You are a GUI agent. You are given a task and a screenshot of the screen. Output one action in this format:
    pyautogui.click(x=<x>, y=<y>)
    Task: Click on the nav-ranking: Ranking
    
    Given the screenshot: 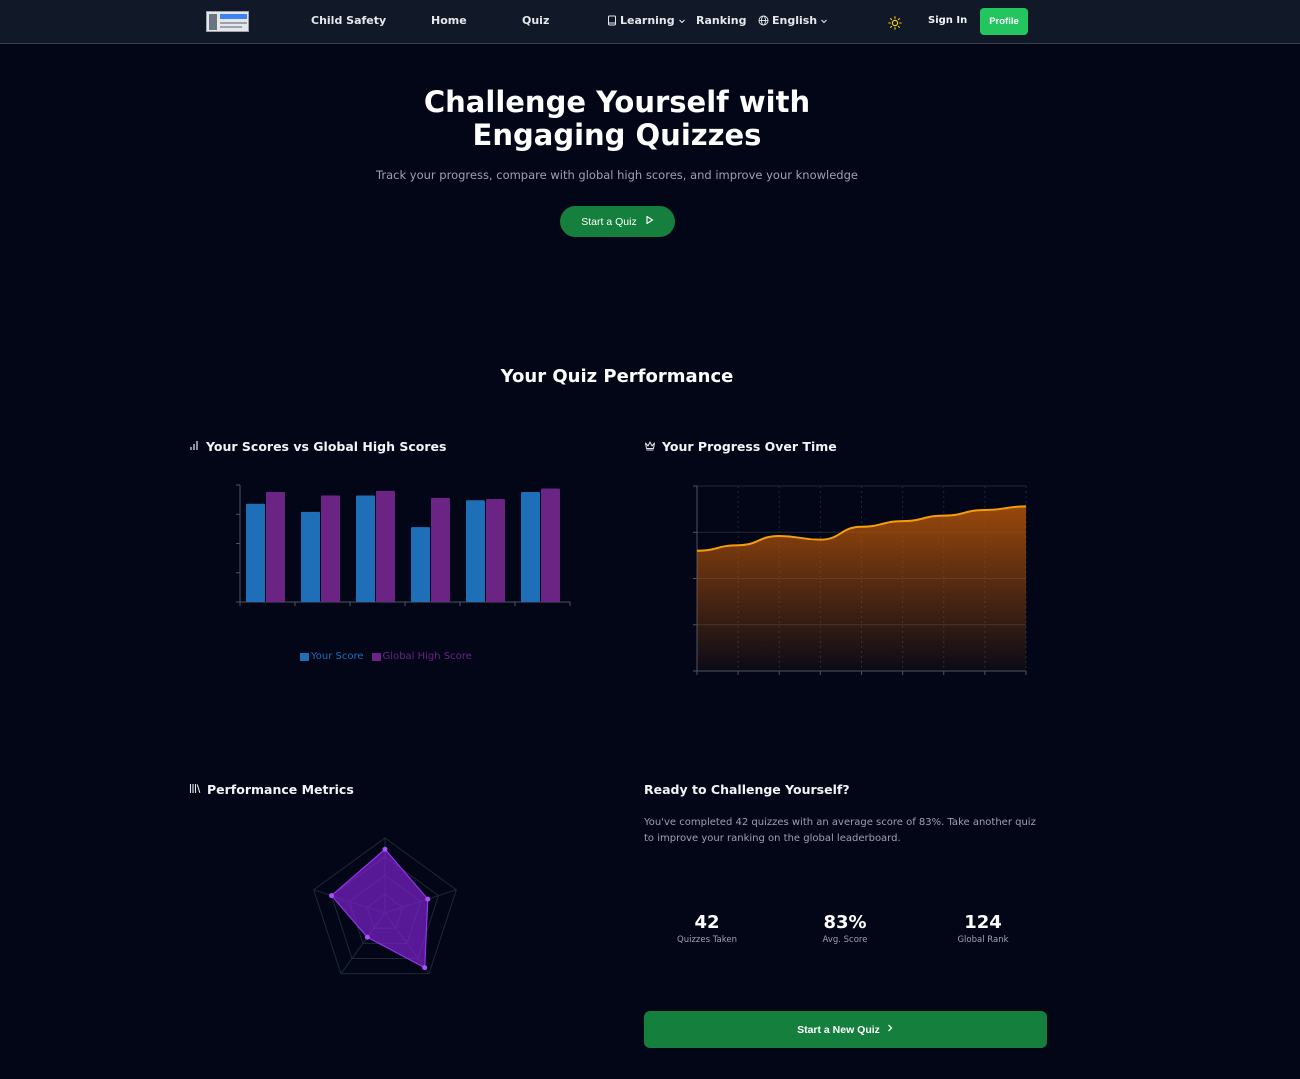 What is the action you would take?
    pyautogui.click(x=721, y=20)
    